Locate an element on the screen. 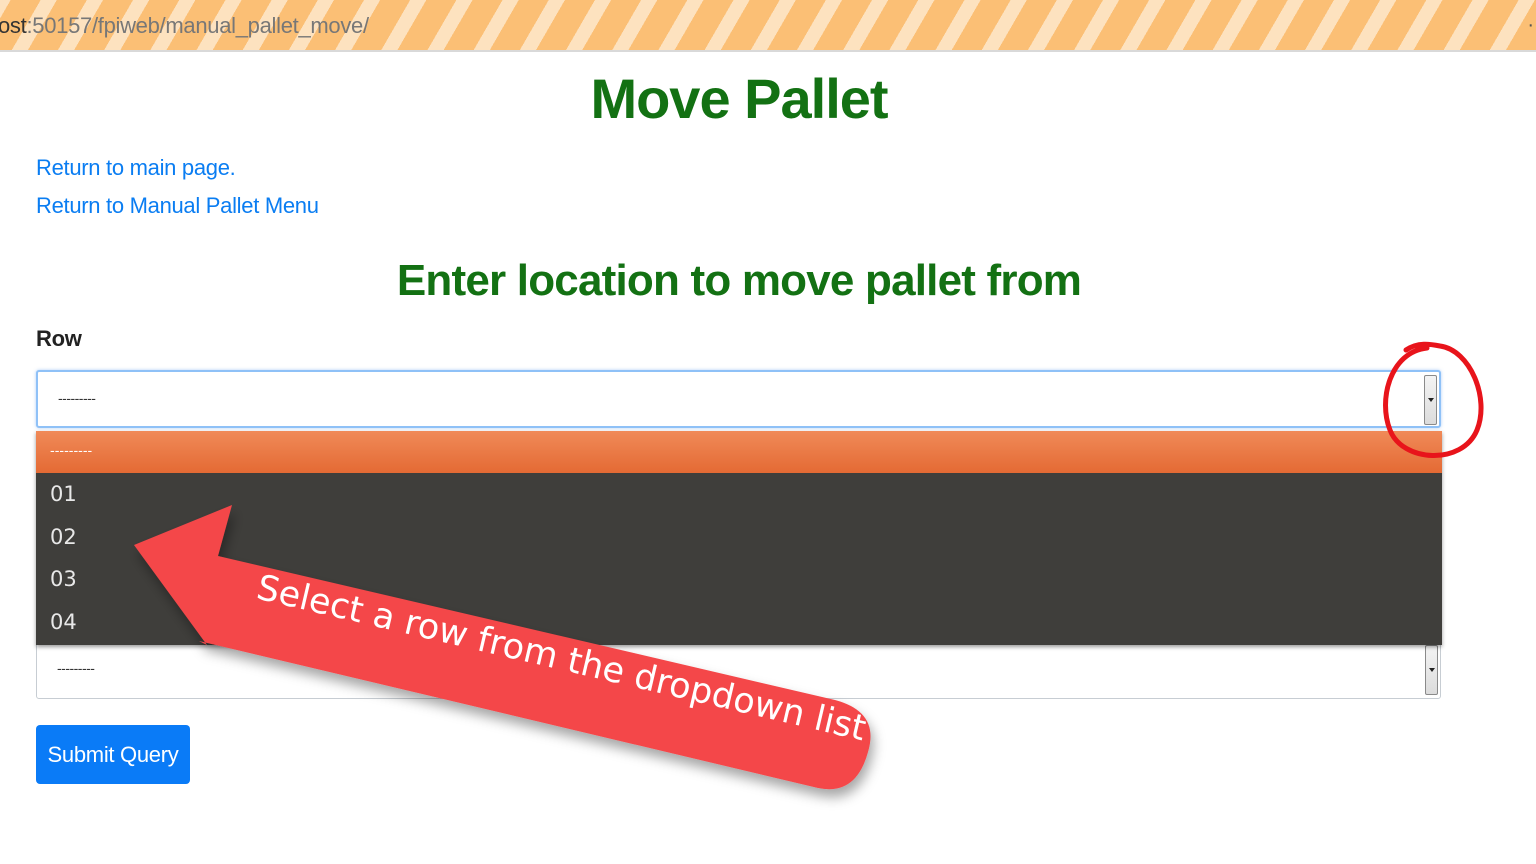 This screenshot has height=864, width=1536. address-bar: ost:50157/fpiweb/manual_pallet_move/ · is located at coordinates (768, 26).